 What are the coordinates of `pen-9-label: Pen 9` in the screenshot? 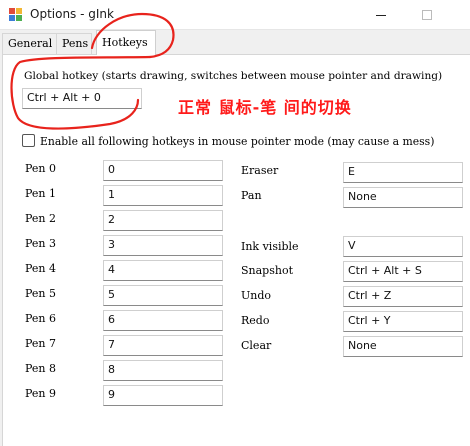 It's located at (40, 393).